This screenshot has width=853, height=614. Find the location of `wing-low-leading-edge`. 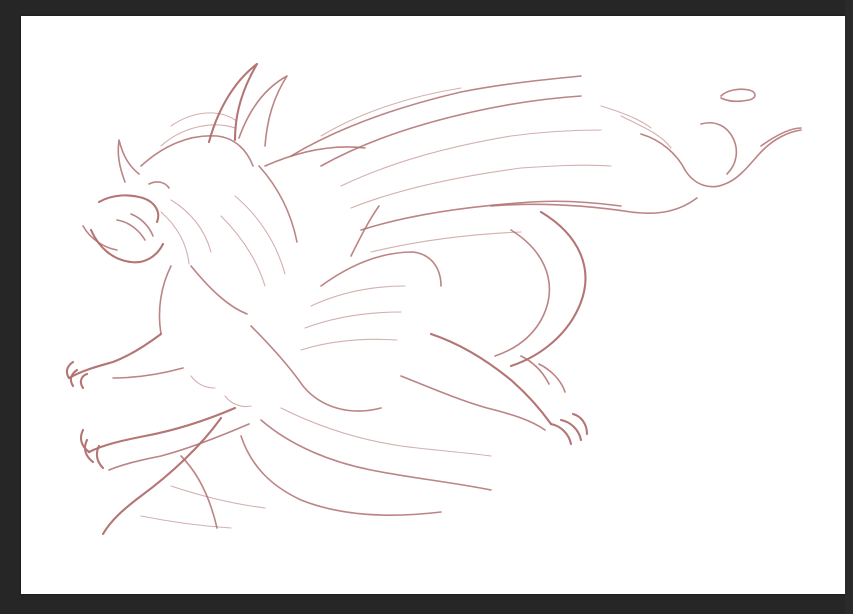

wing-low-leading-edge is located at coordinates (162, 476).